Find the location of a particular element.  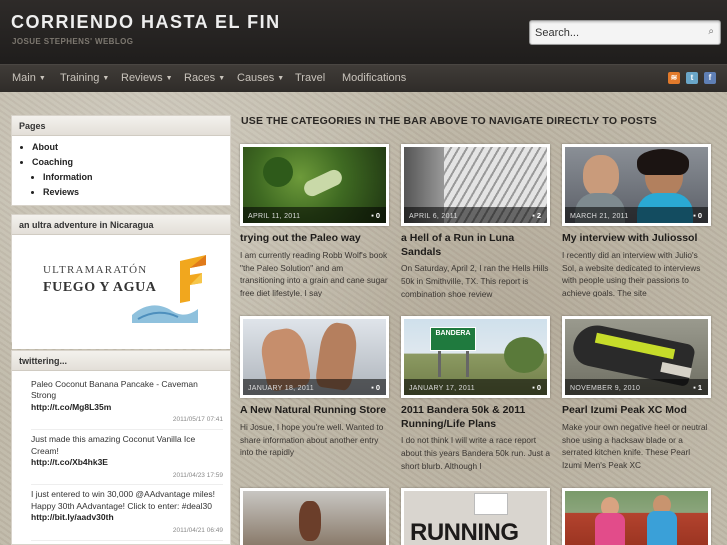

post-thumbnail: APRIL 6, 2011 ▪ 2 is located at coordinates (475, 185).